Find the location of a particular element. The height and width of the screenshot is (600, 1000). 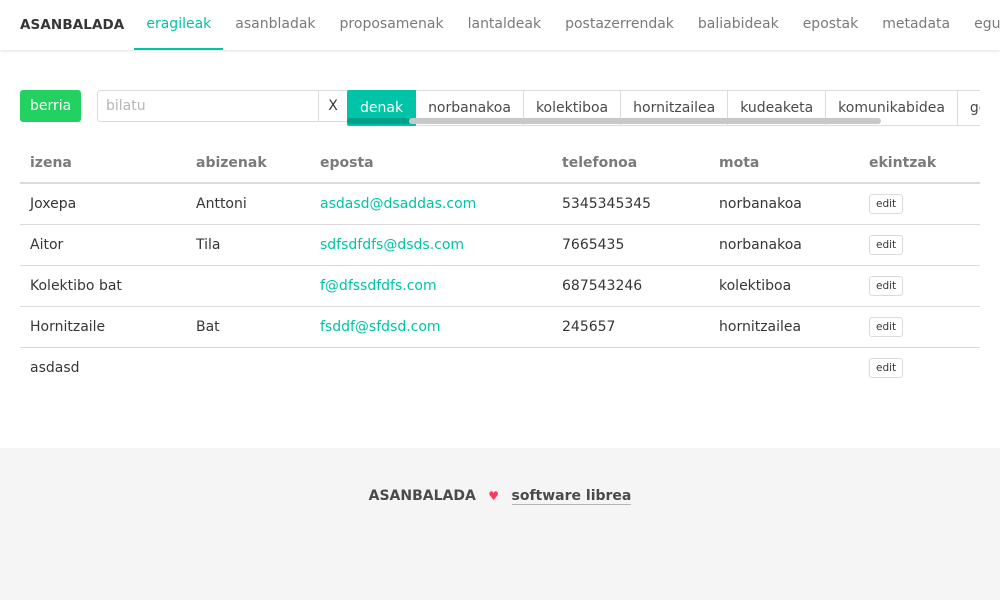

email-link: f@dfssdfdfs.com is located at coordinates (378, 286).